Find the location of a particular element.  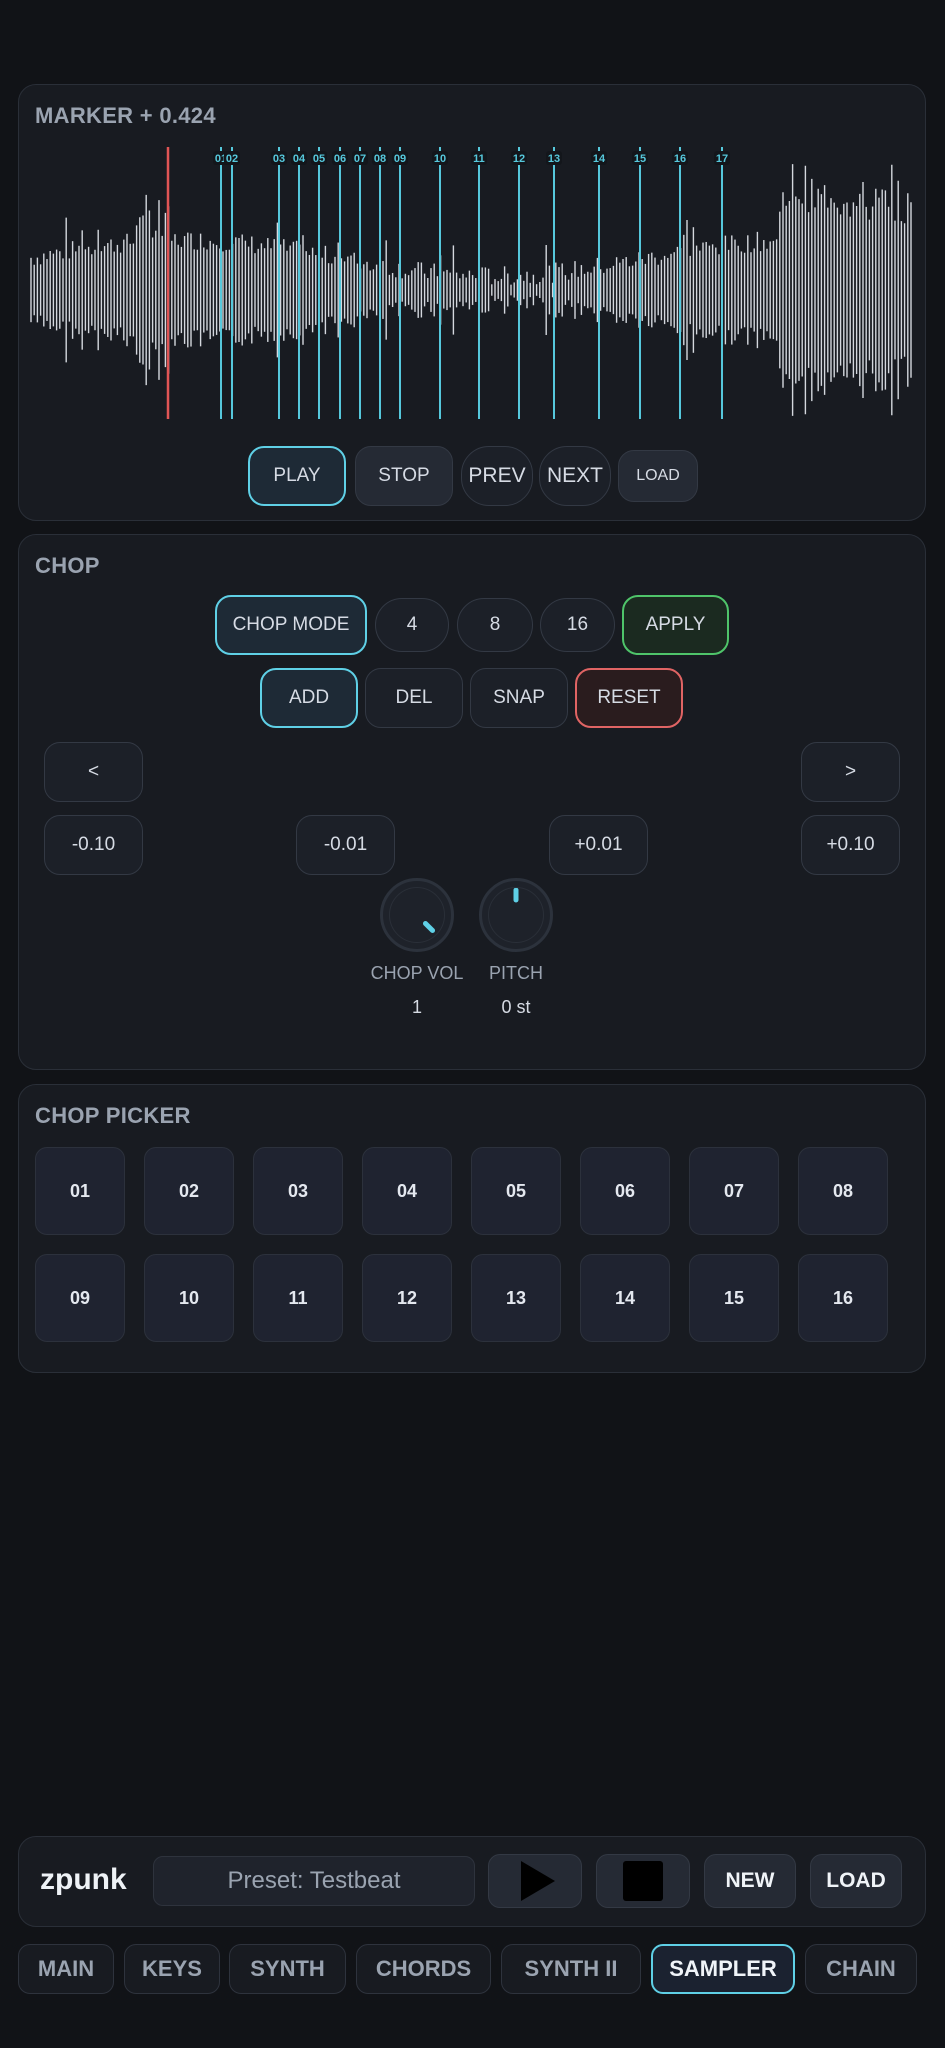

chop-pad: 16 is located at coordinates (843, 1298).